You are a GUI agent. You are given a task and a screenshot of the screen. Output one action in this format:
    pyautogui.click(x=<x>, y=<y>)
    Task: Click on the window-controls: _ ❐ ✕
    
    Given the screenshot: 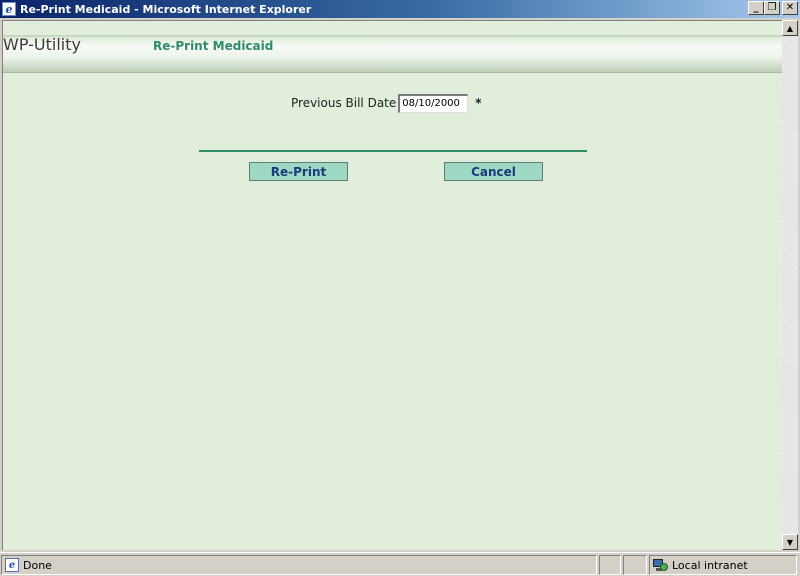 What is the action you would take?
    pyautogui.click(x=773, y=8)
    